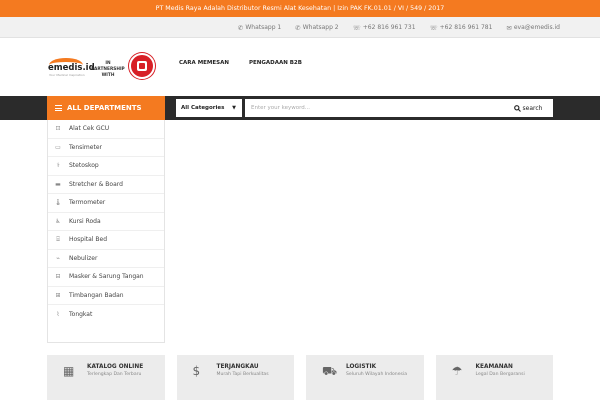  Describe the element at coordinates (106, 259) in the screenshot. I see `category-nebulizer: ⌁ Nebulizer` at that location.